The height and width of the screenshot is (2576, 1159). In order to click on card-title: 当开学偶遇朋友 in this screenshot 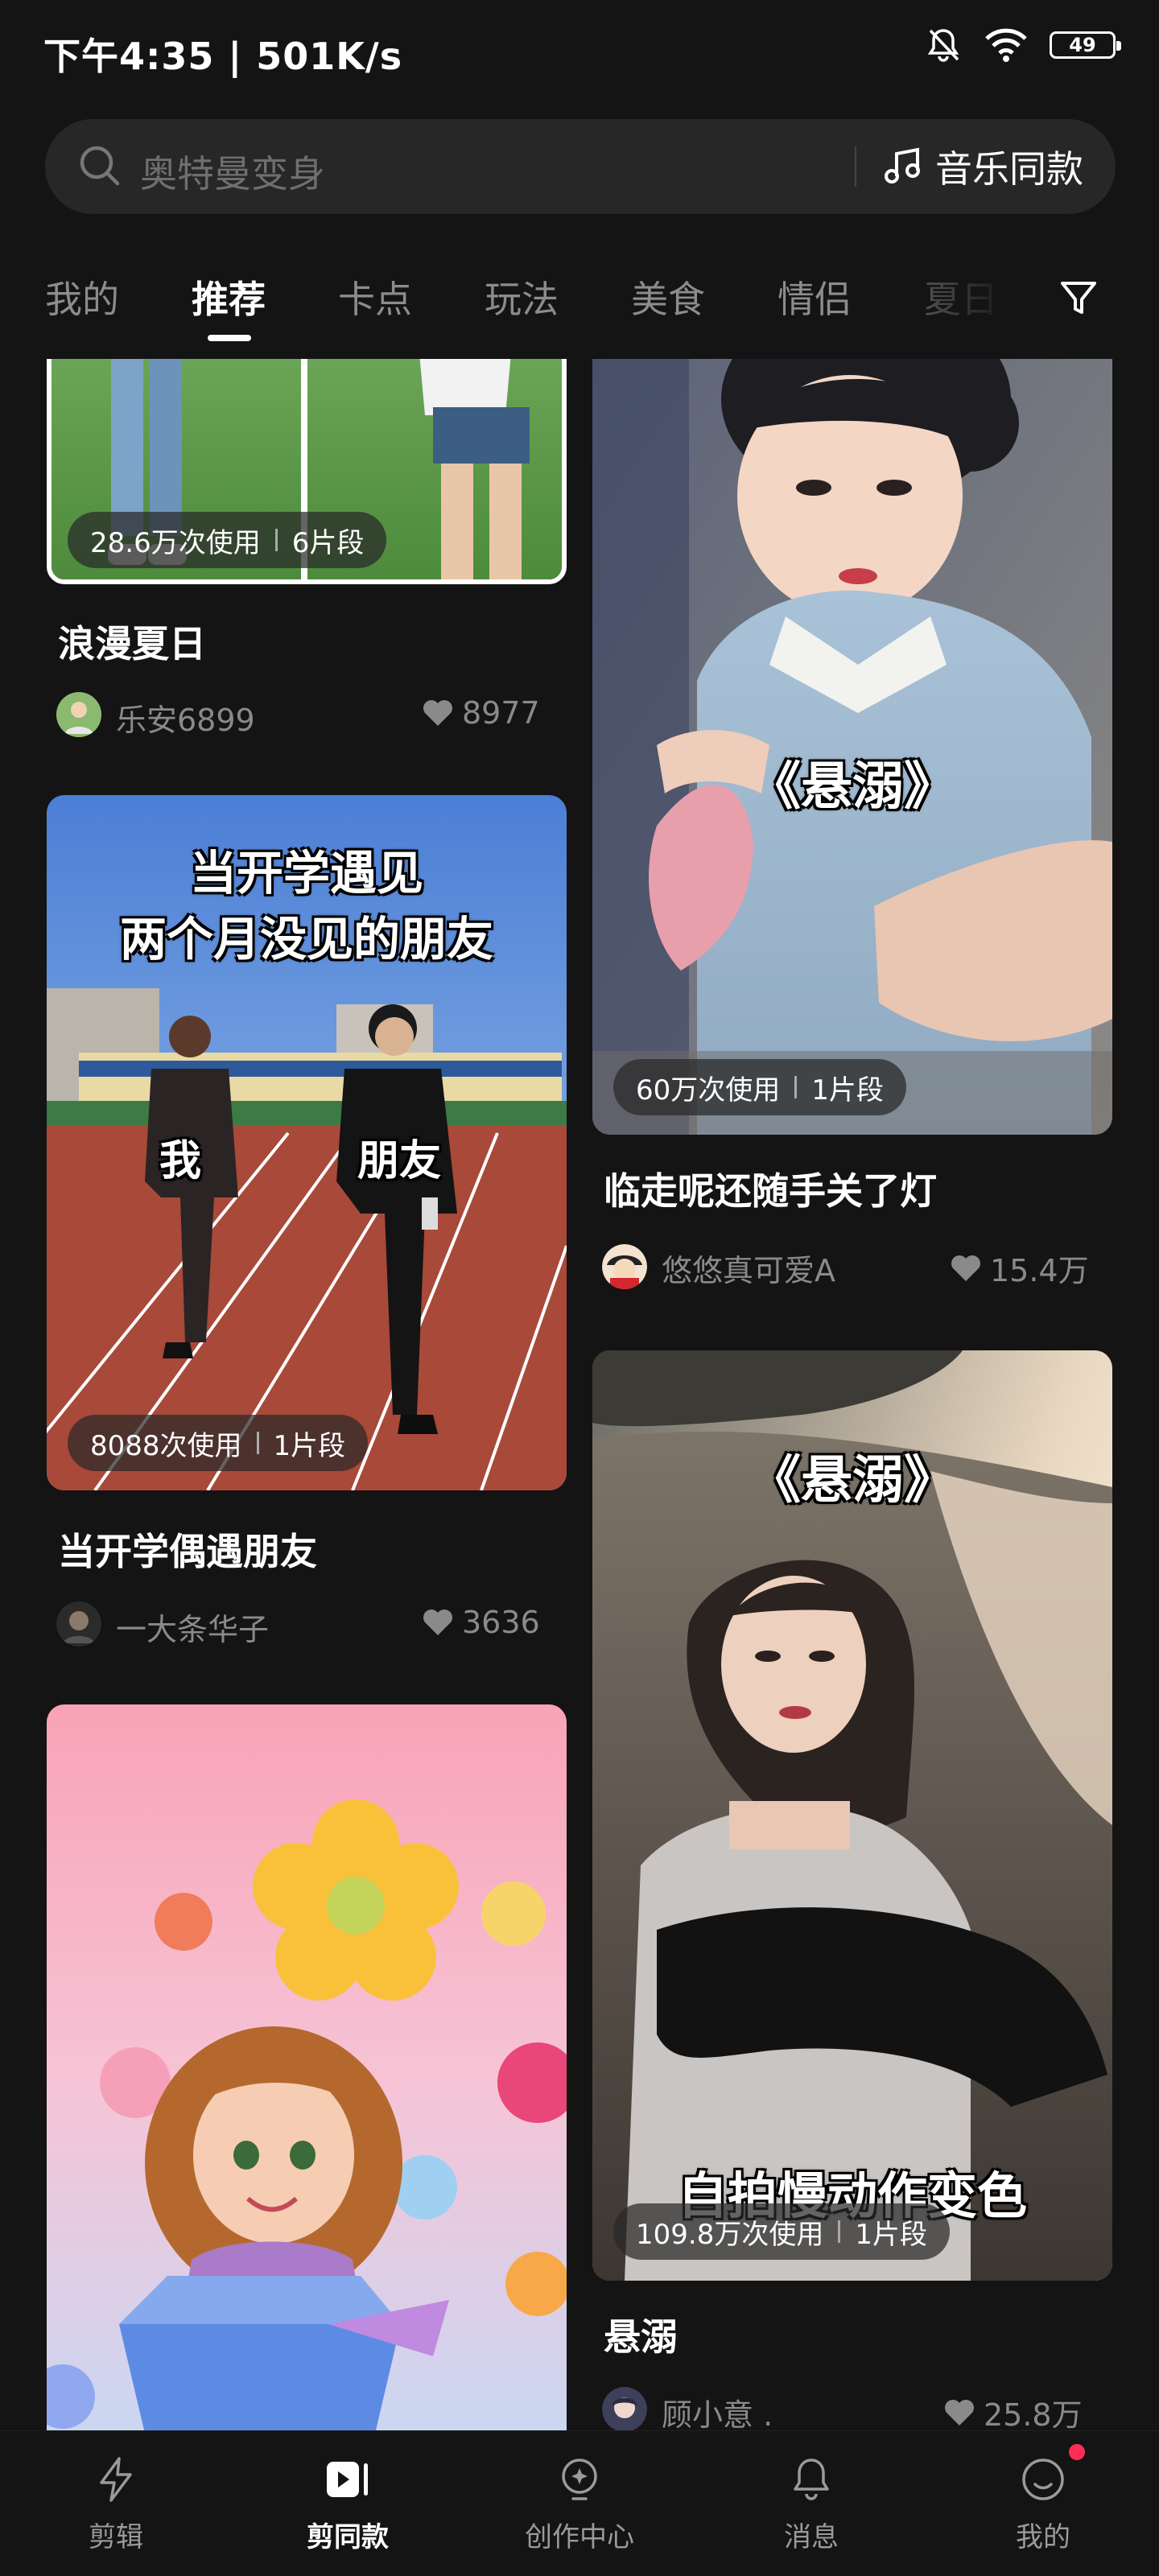, I will do `click(187, 1549)`.